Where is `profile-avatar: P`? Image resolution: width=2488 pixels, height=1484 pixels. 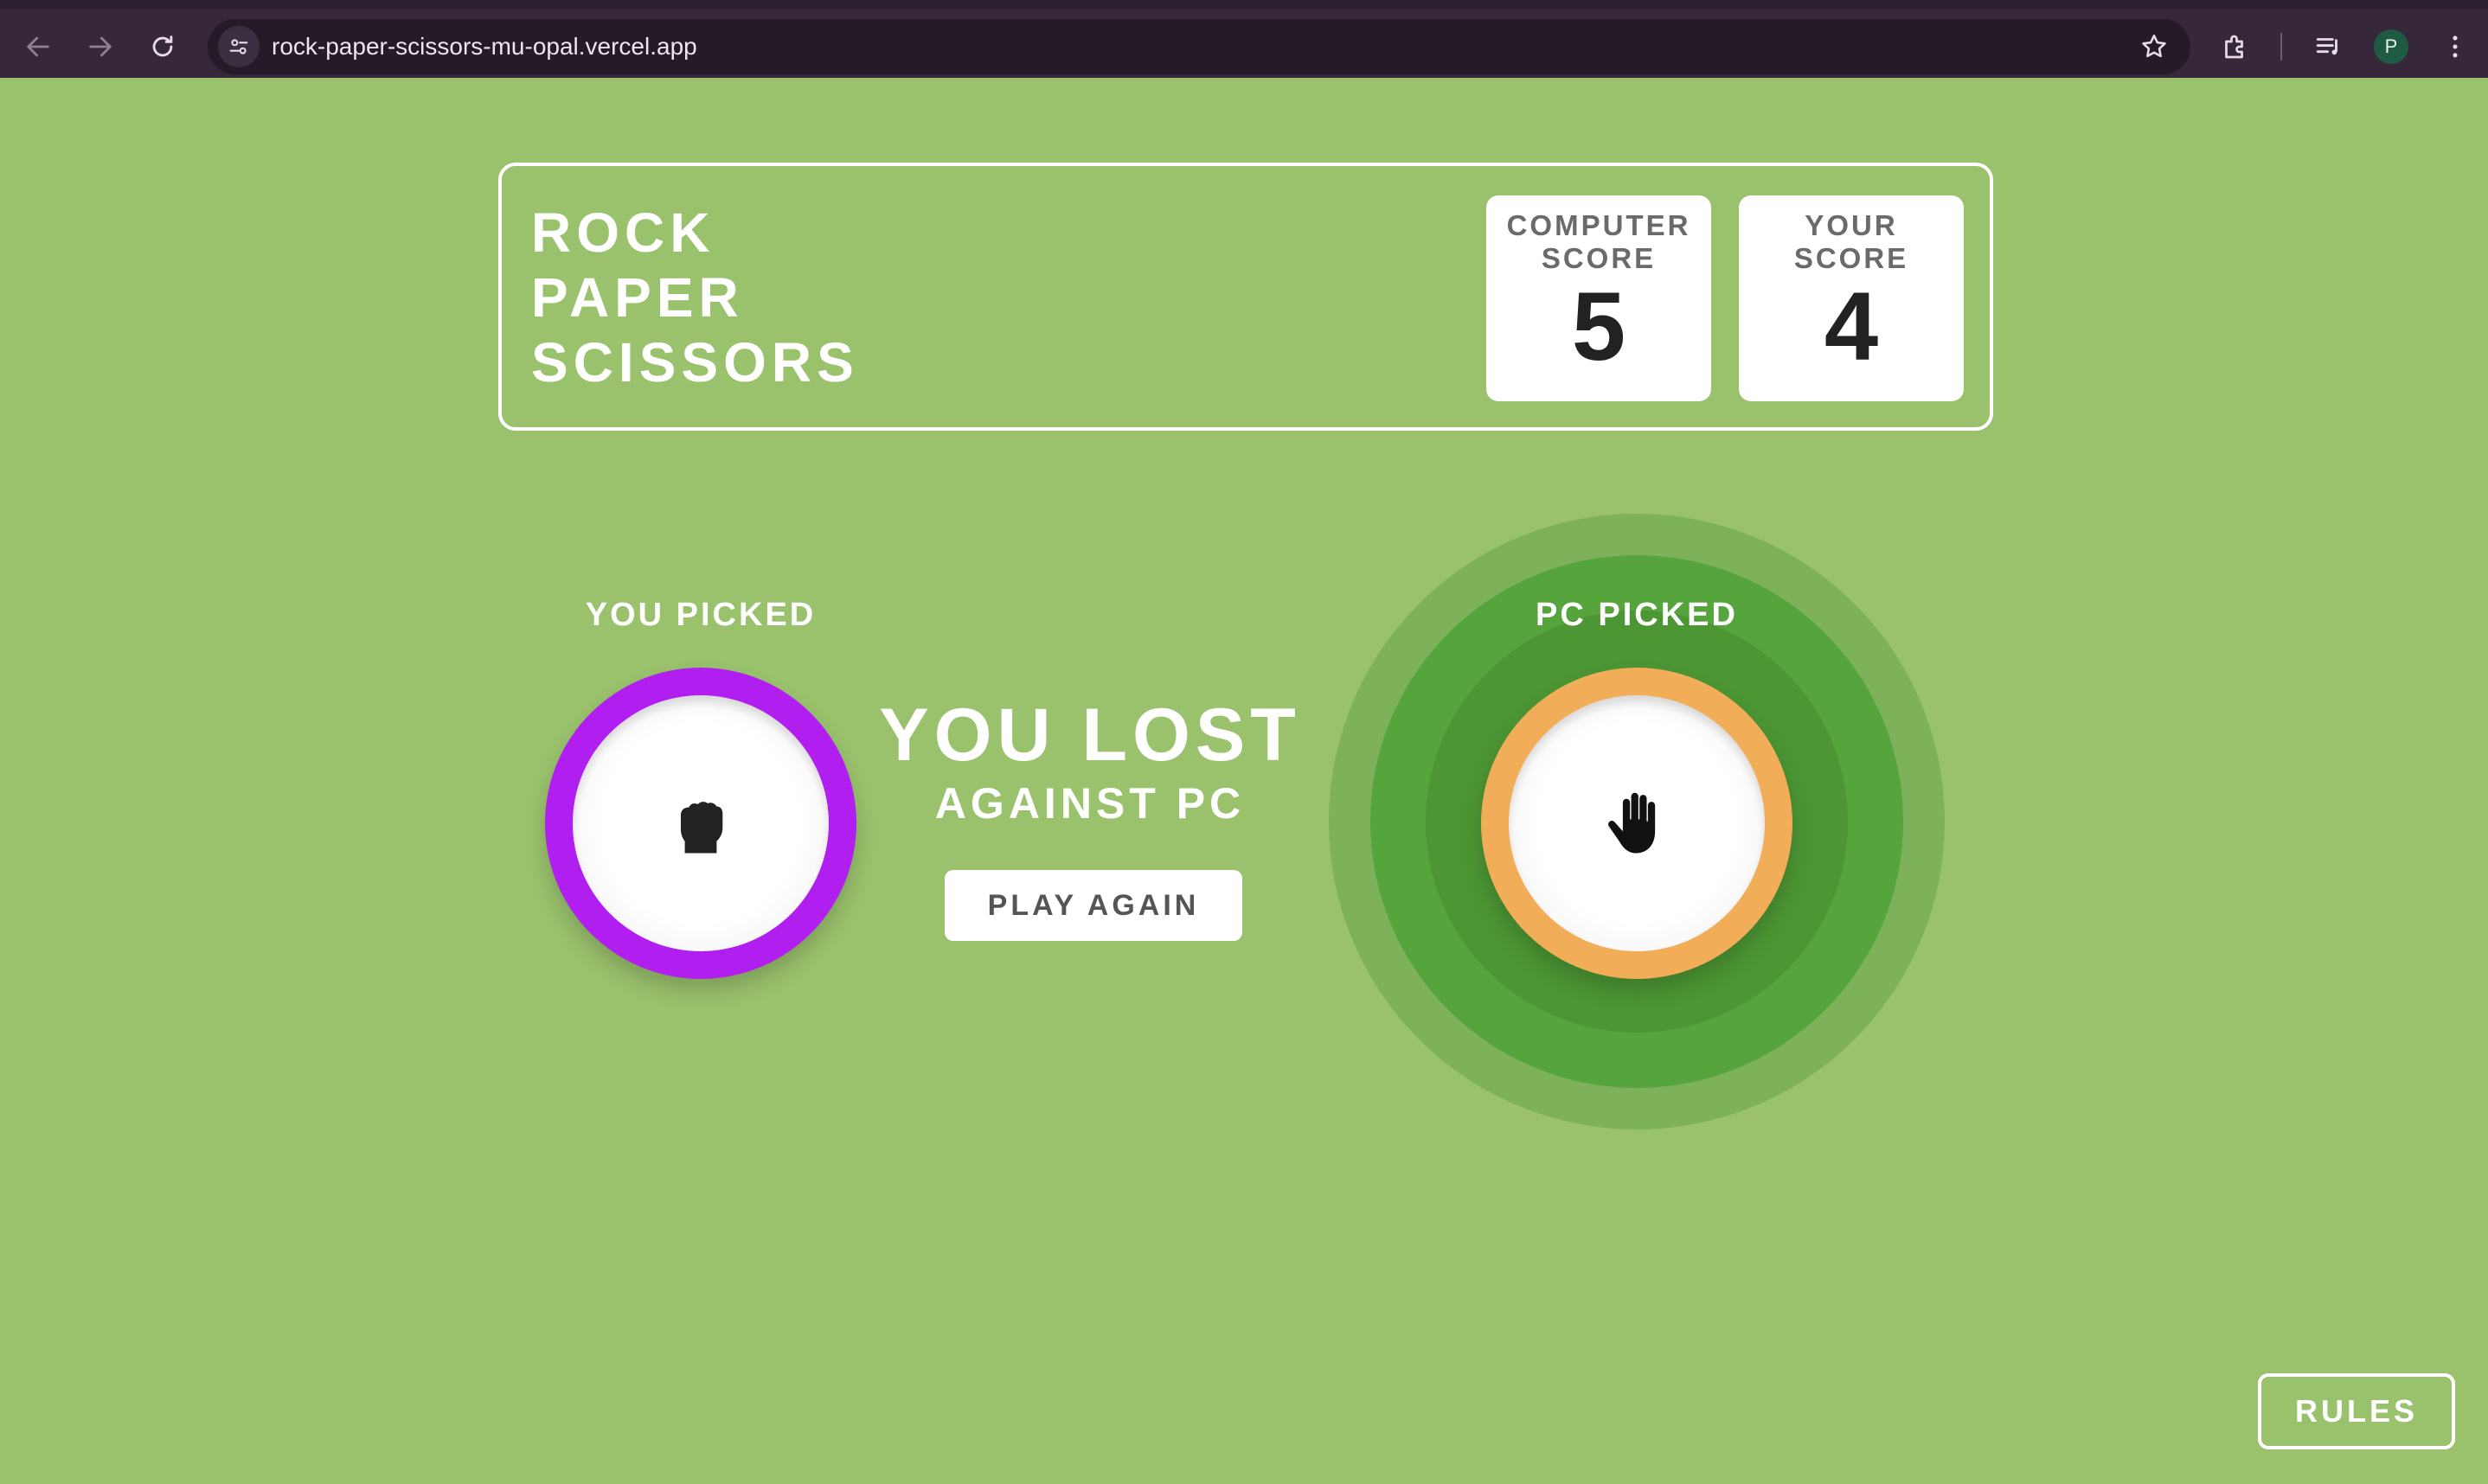 profile-avatar: P is located at coordinates (2391, 46).